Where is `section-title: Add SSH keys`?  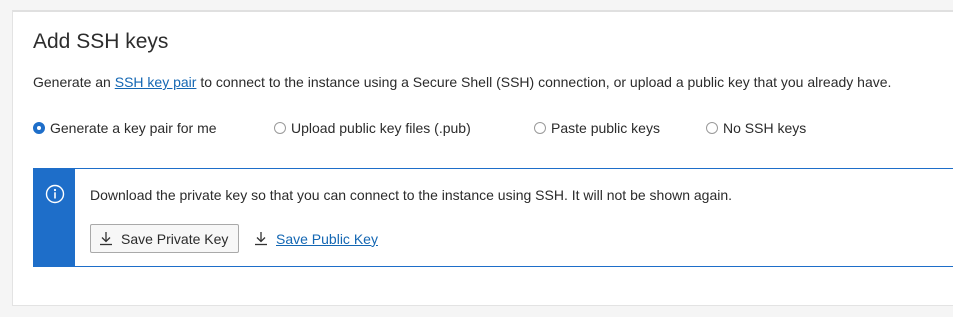
section-title: Add SSH keys is located at coordinates (101, 41).